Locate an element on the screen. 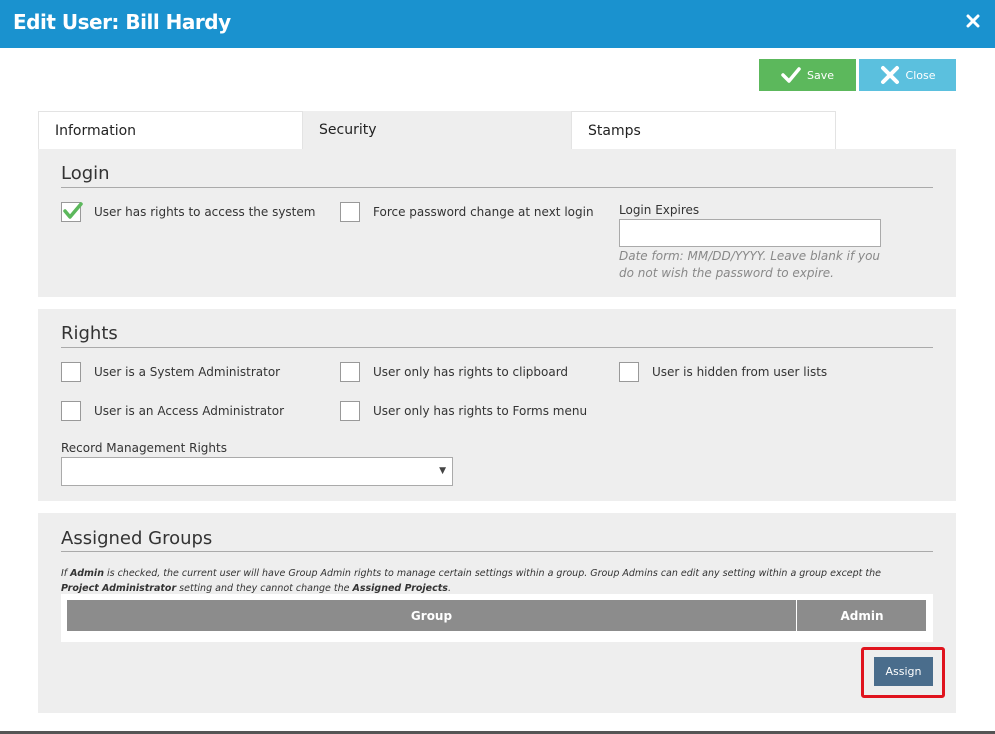  tab-stamps: Stamps is located at coordinates (703, 130).